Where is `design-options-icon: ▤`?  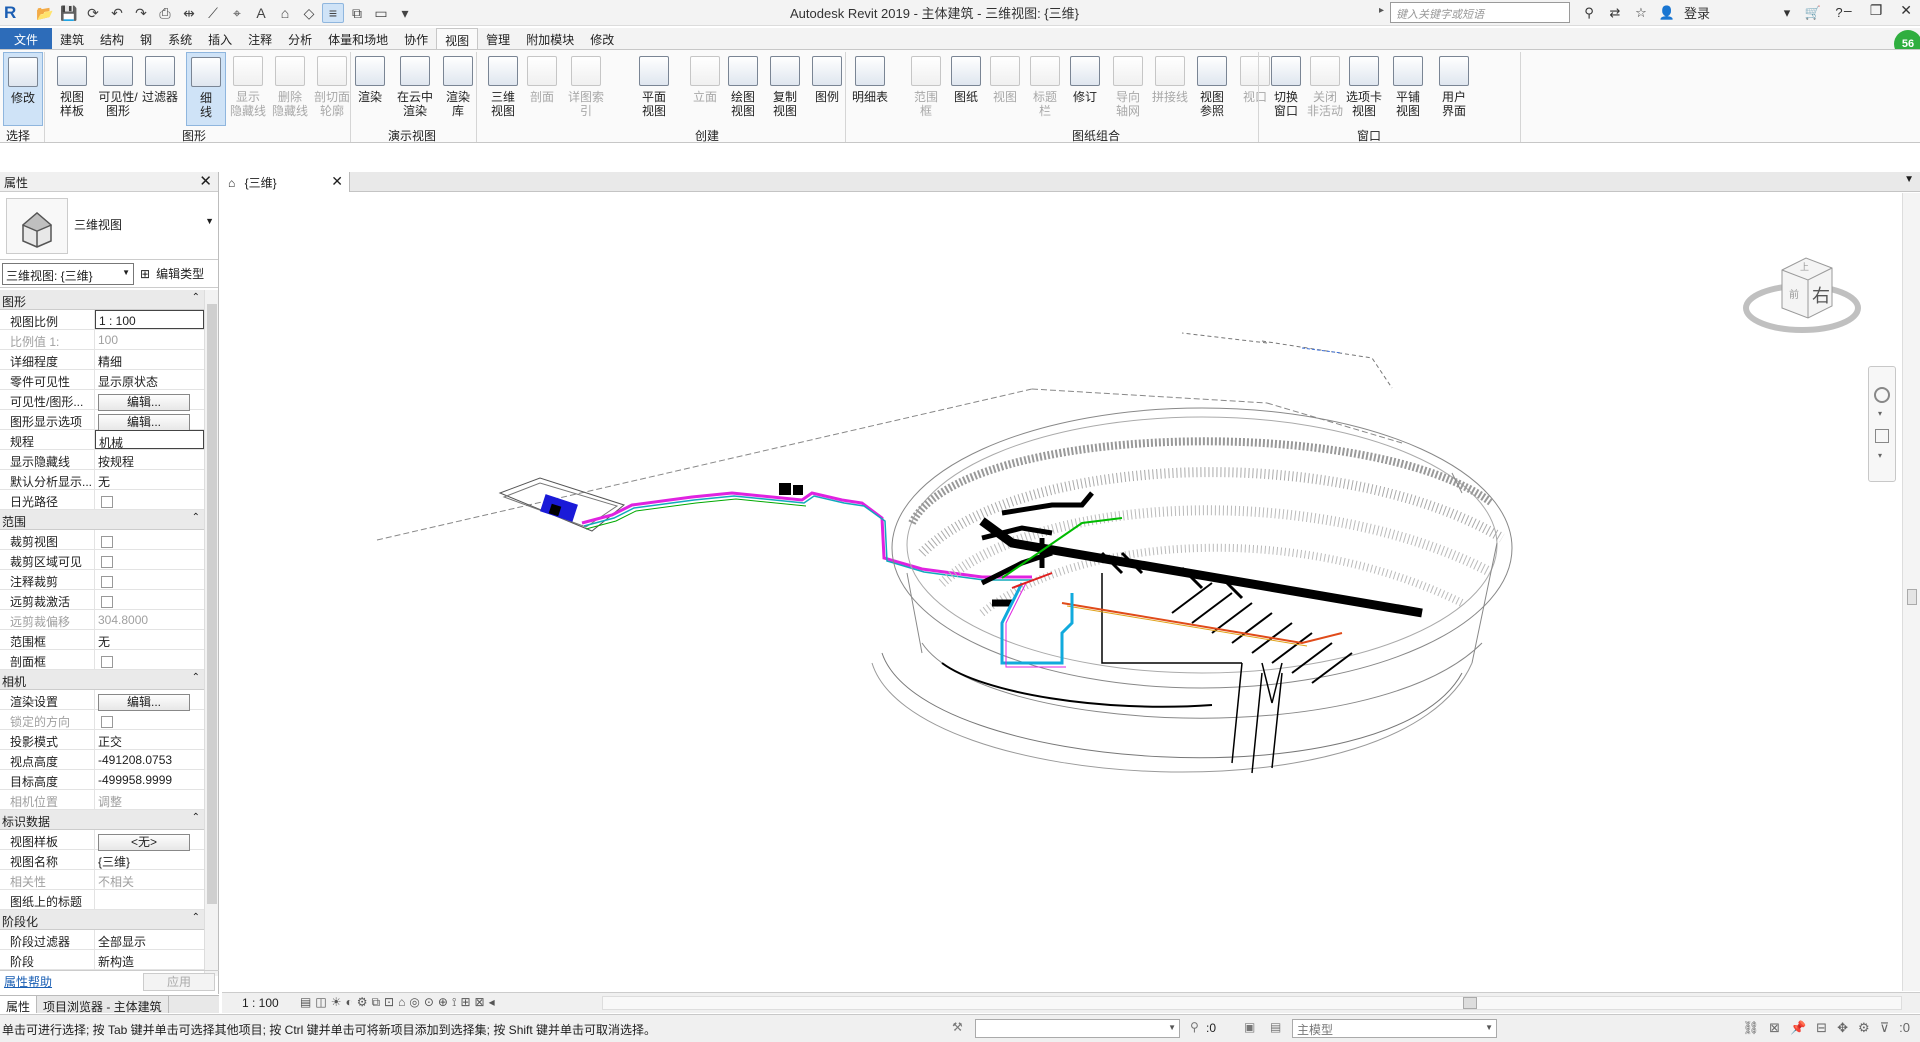 design-options-icon: ▤ is located at coordinates (1275, 1027).